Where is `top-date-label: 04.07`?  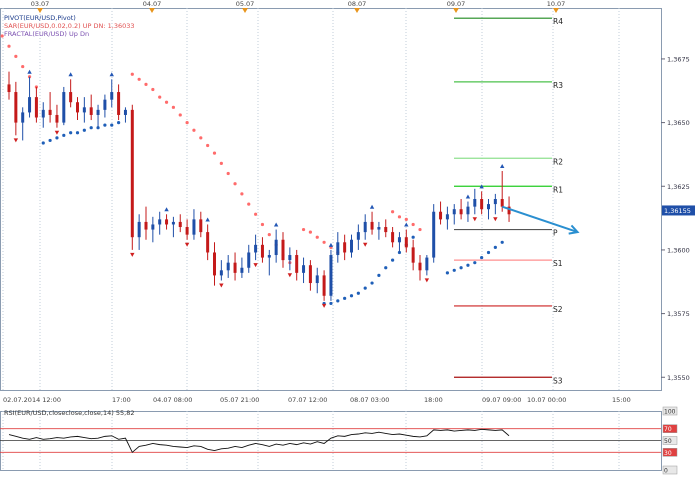 top-date-label: 04.07 is located at coordinates (152, 4).